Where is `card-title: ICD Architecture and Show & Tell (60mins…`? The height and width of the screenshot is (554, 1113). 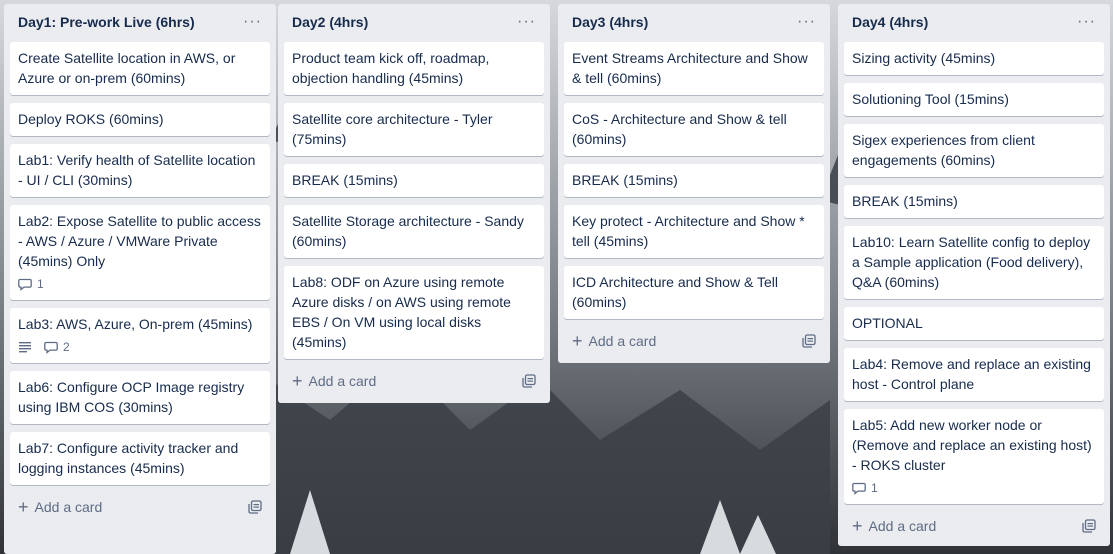
card-title: ICD Architecture and Show & Tell (60mins… is located at coordinates (675, 292).